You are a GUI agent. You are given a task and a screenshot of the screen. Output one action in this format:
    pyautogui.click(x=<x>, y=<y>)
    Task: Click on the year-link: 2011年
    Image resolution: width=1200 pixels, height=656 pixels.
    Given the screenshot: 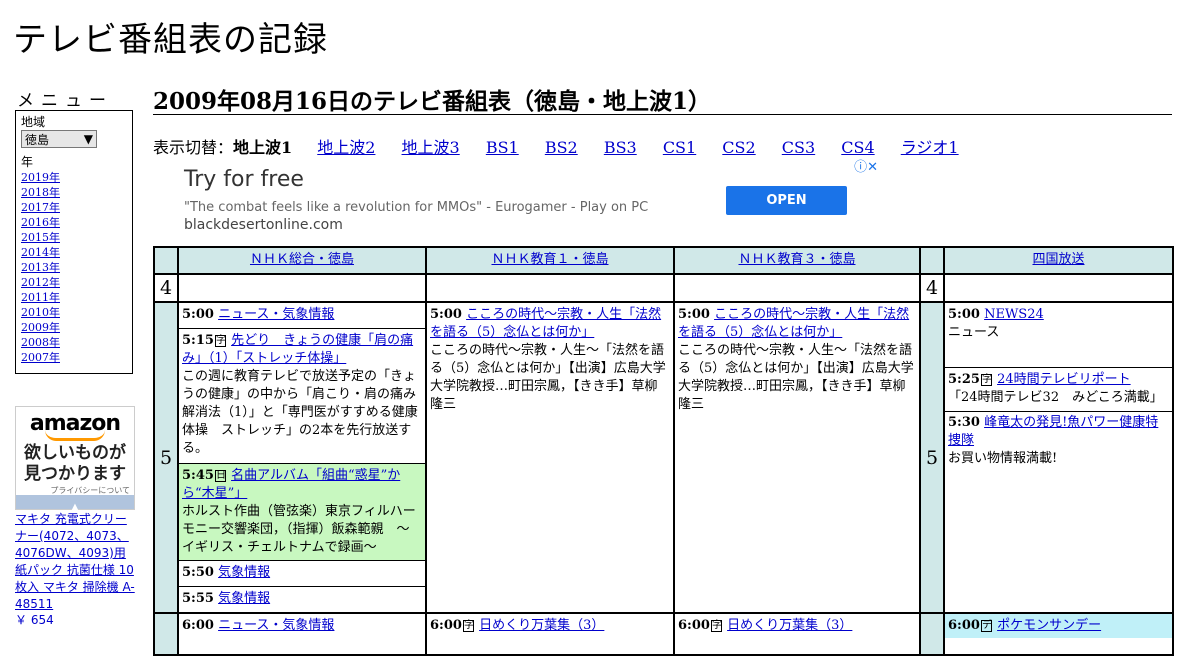 What is the action you would take?
    pyautogui.click(x=74, y=297)
    